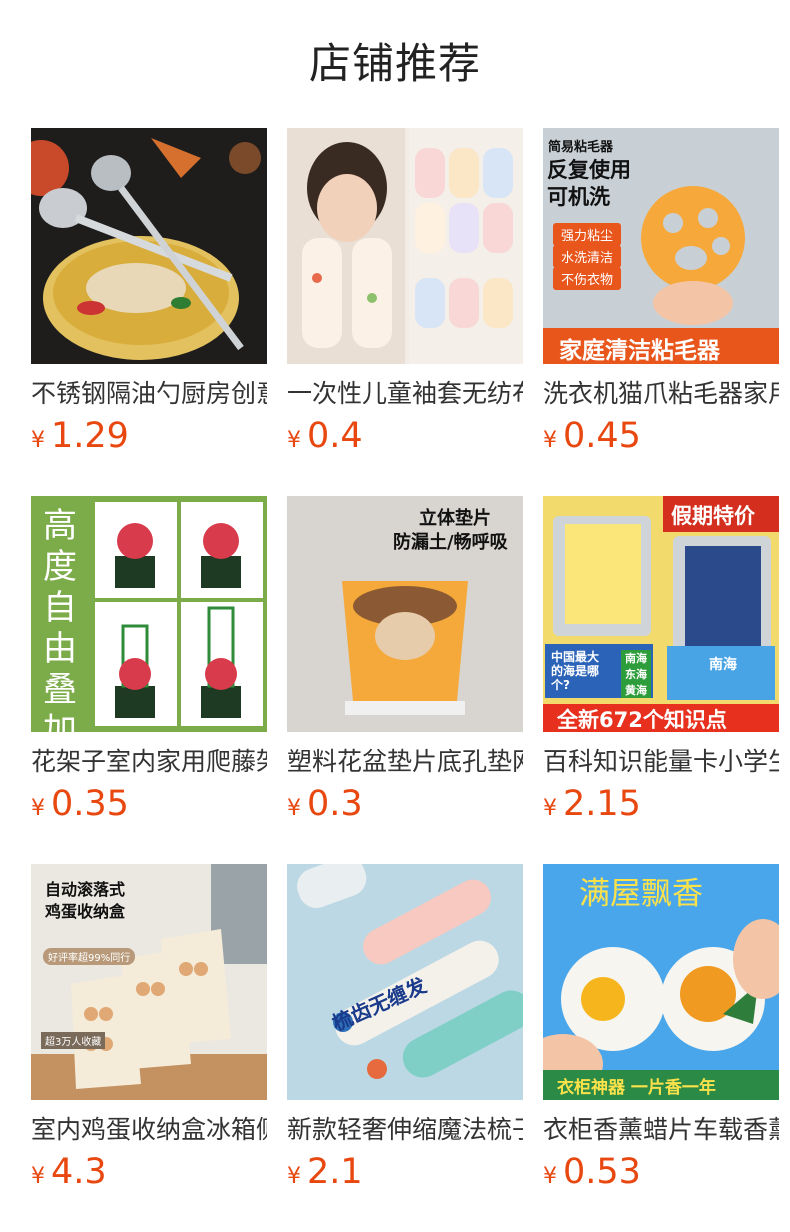 This screenshot has width=790, height=1232. Describe the element at coordinates (723, 665) in the screenshot. I see `cards-answer: 南海` at that location.